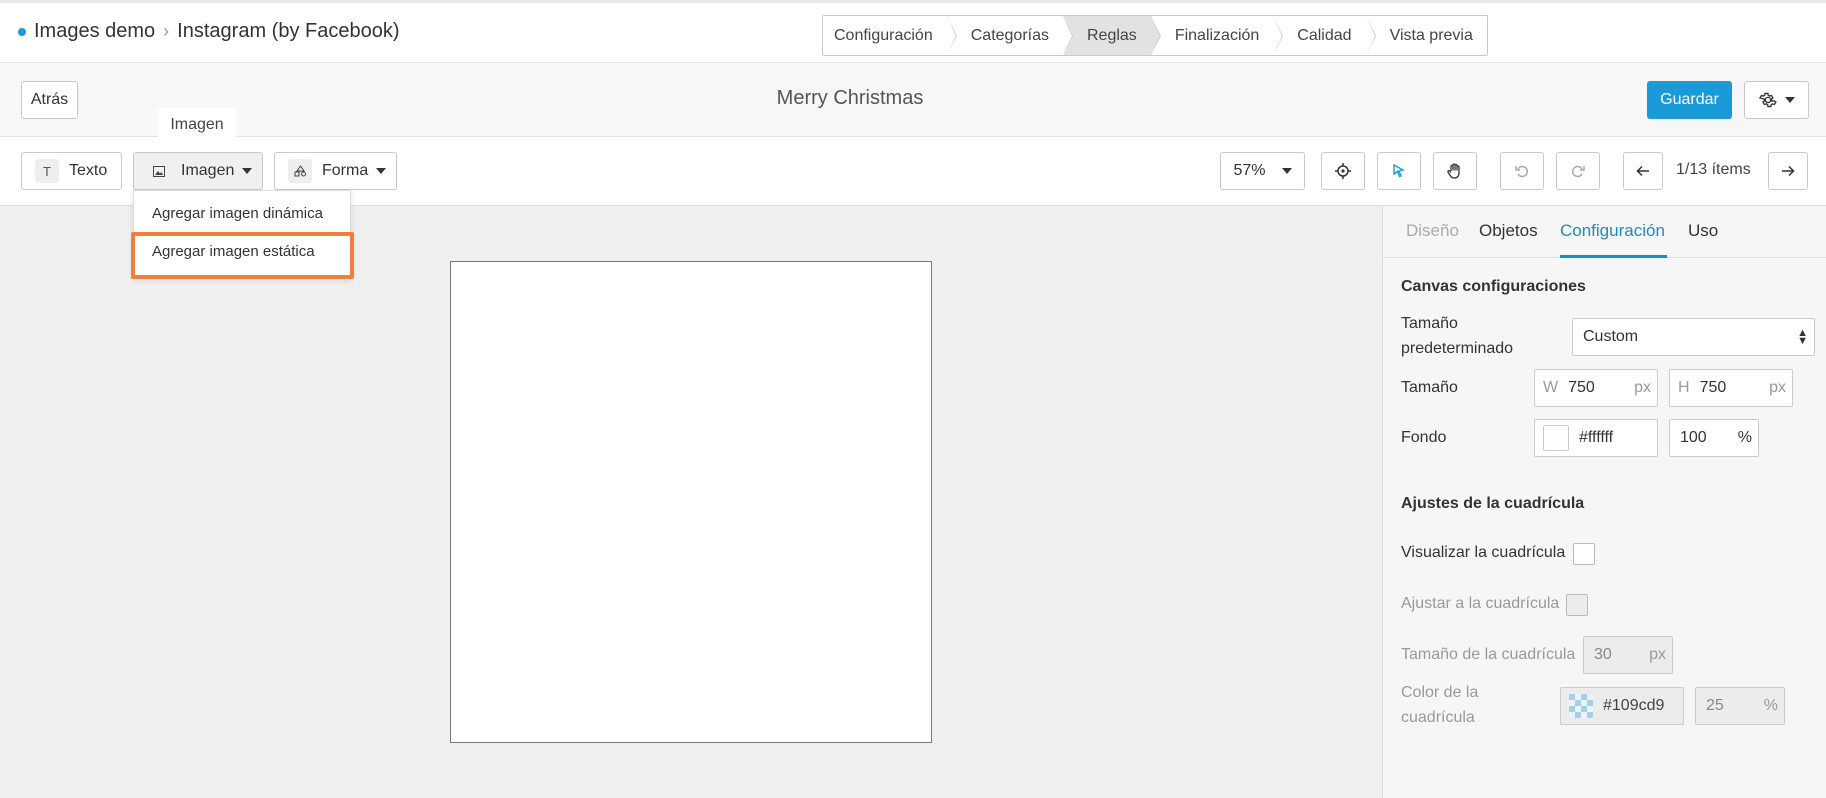 The height and width of the screenshot is (798, 1826). Describe the element at coordinates (1657, 654) in the screenshot. I see `grid-size-unit: px` at that location.